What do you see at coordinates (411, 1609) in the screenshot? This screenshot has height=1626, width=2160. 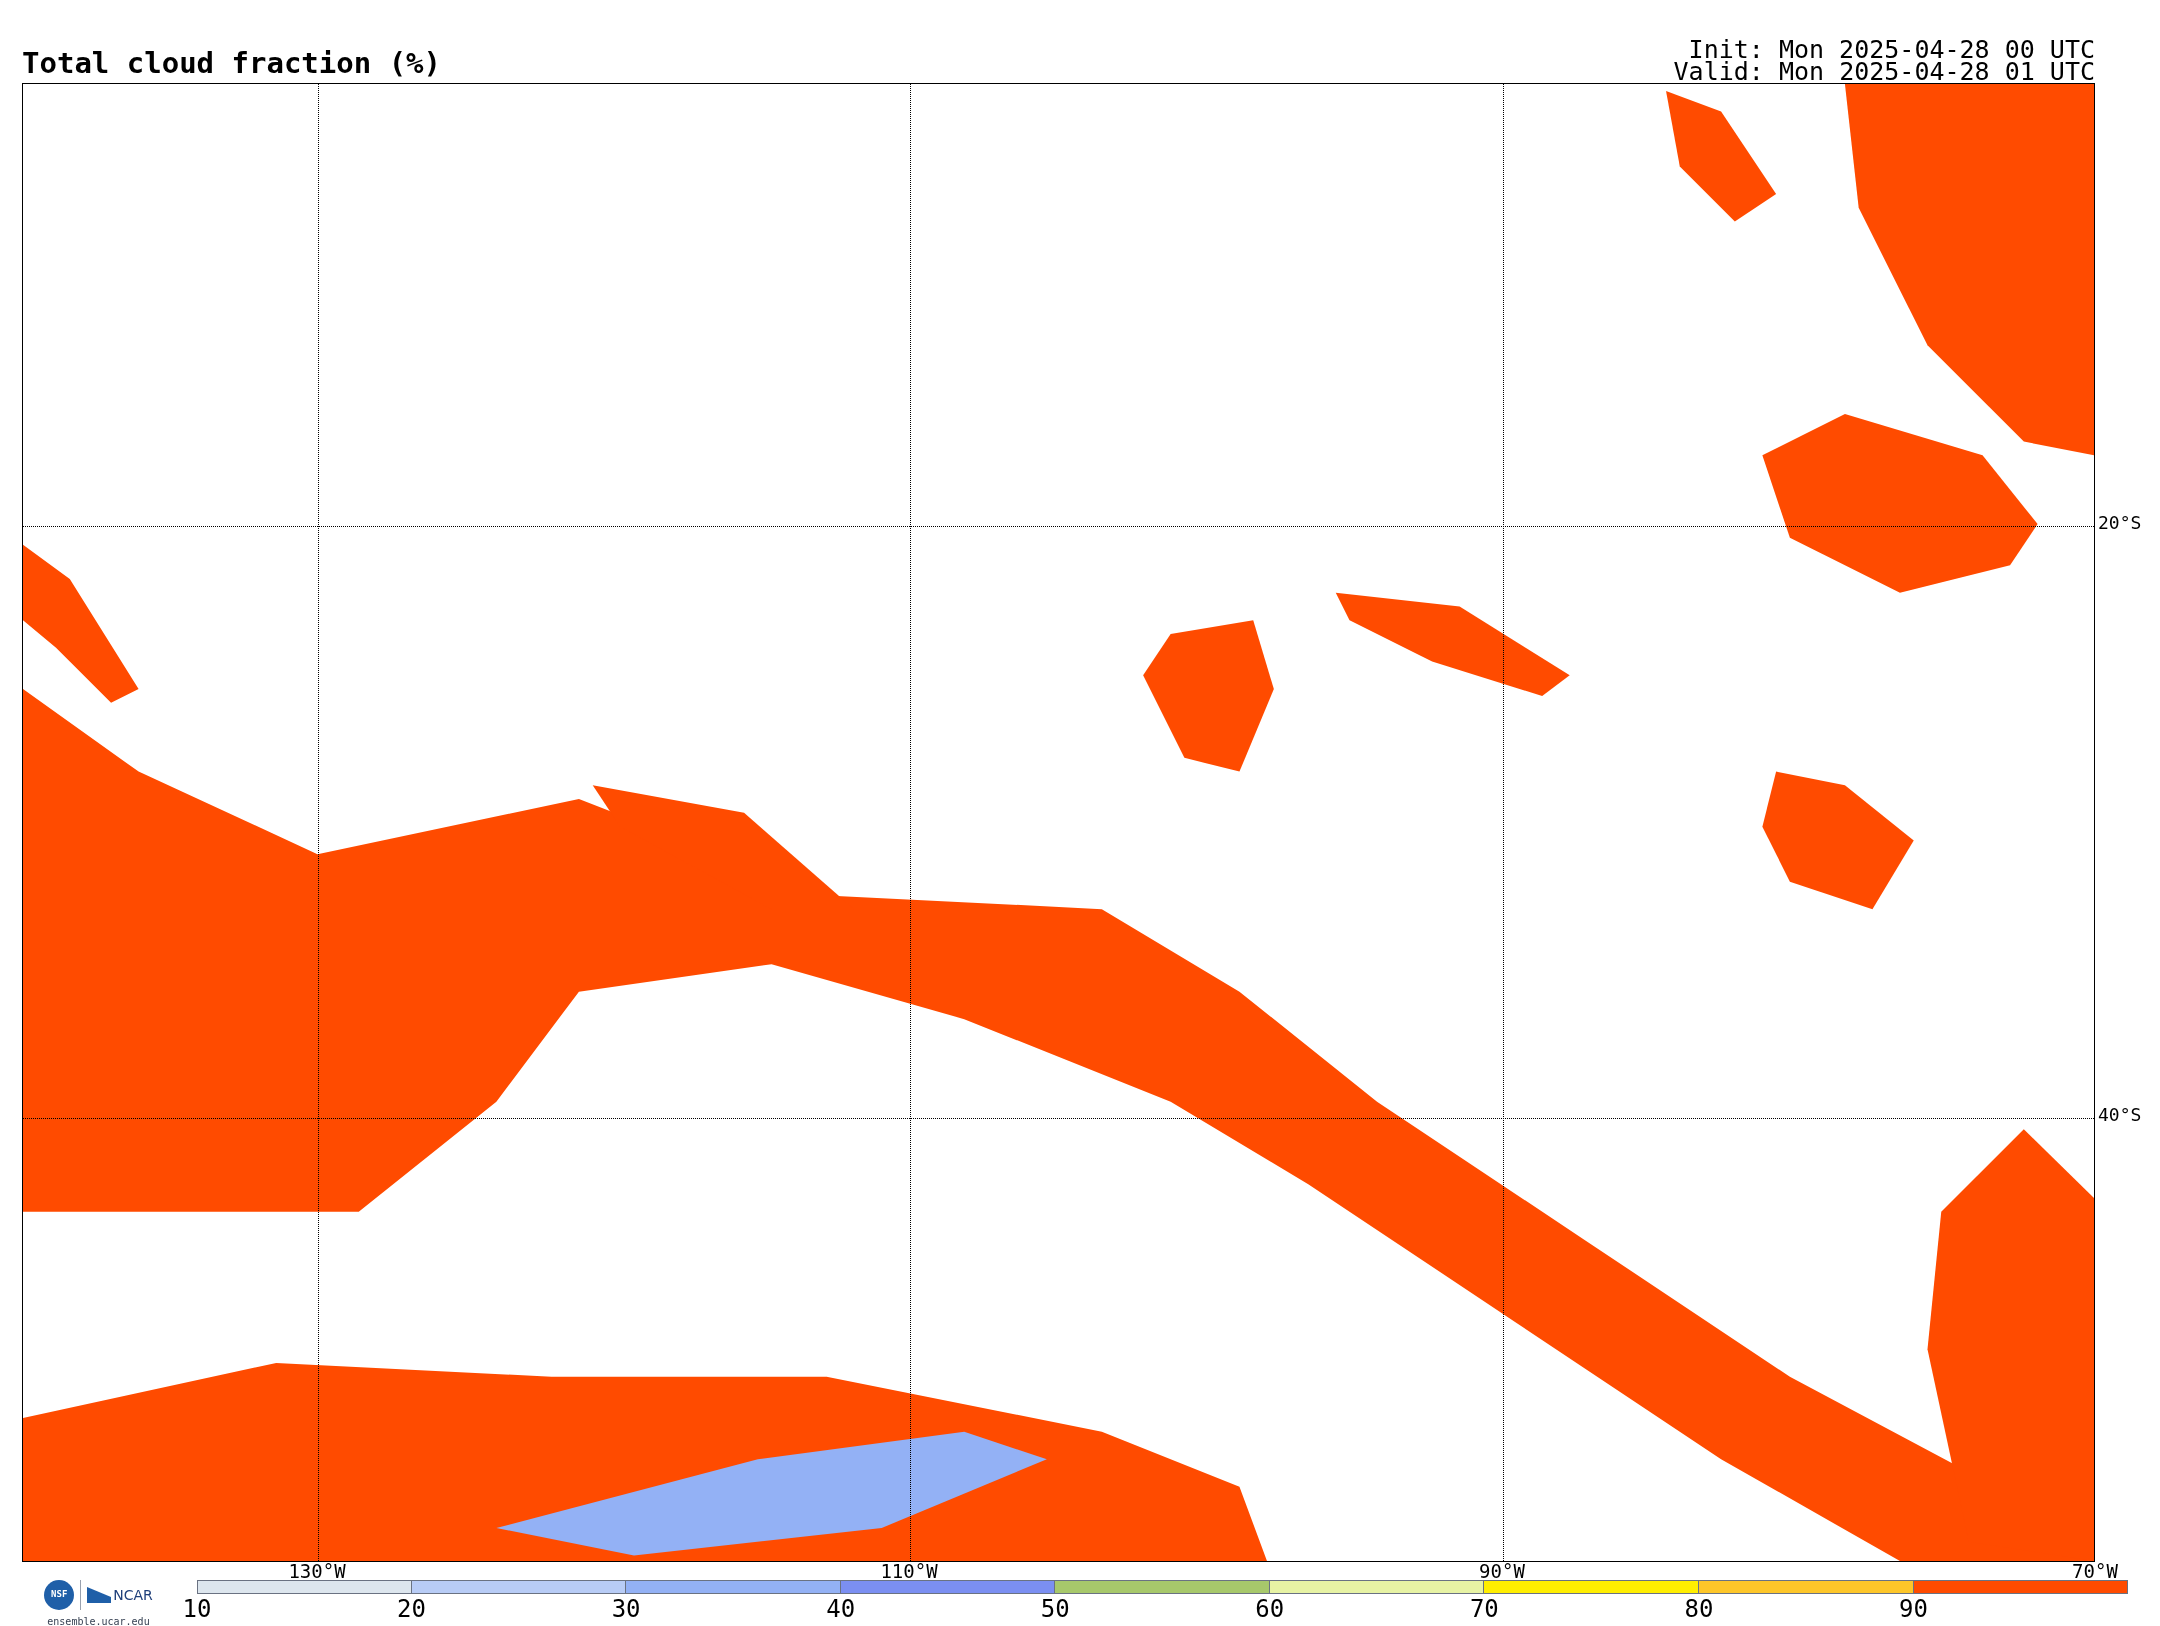 I see `colorbar-tick-label: 20` at bounding box center [411, 1609].